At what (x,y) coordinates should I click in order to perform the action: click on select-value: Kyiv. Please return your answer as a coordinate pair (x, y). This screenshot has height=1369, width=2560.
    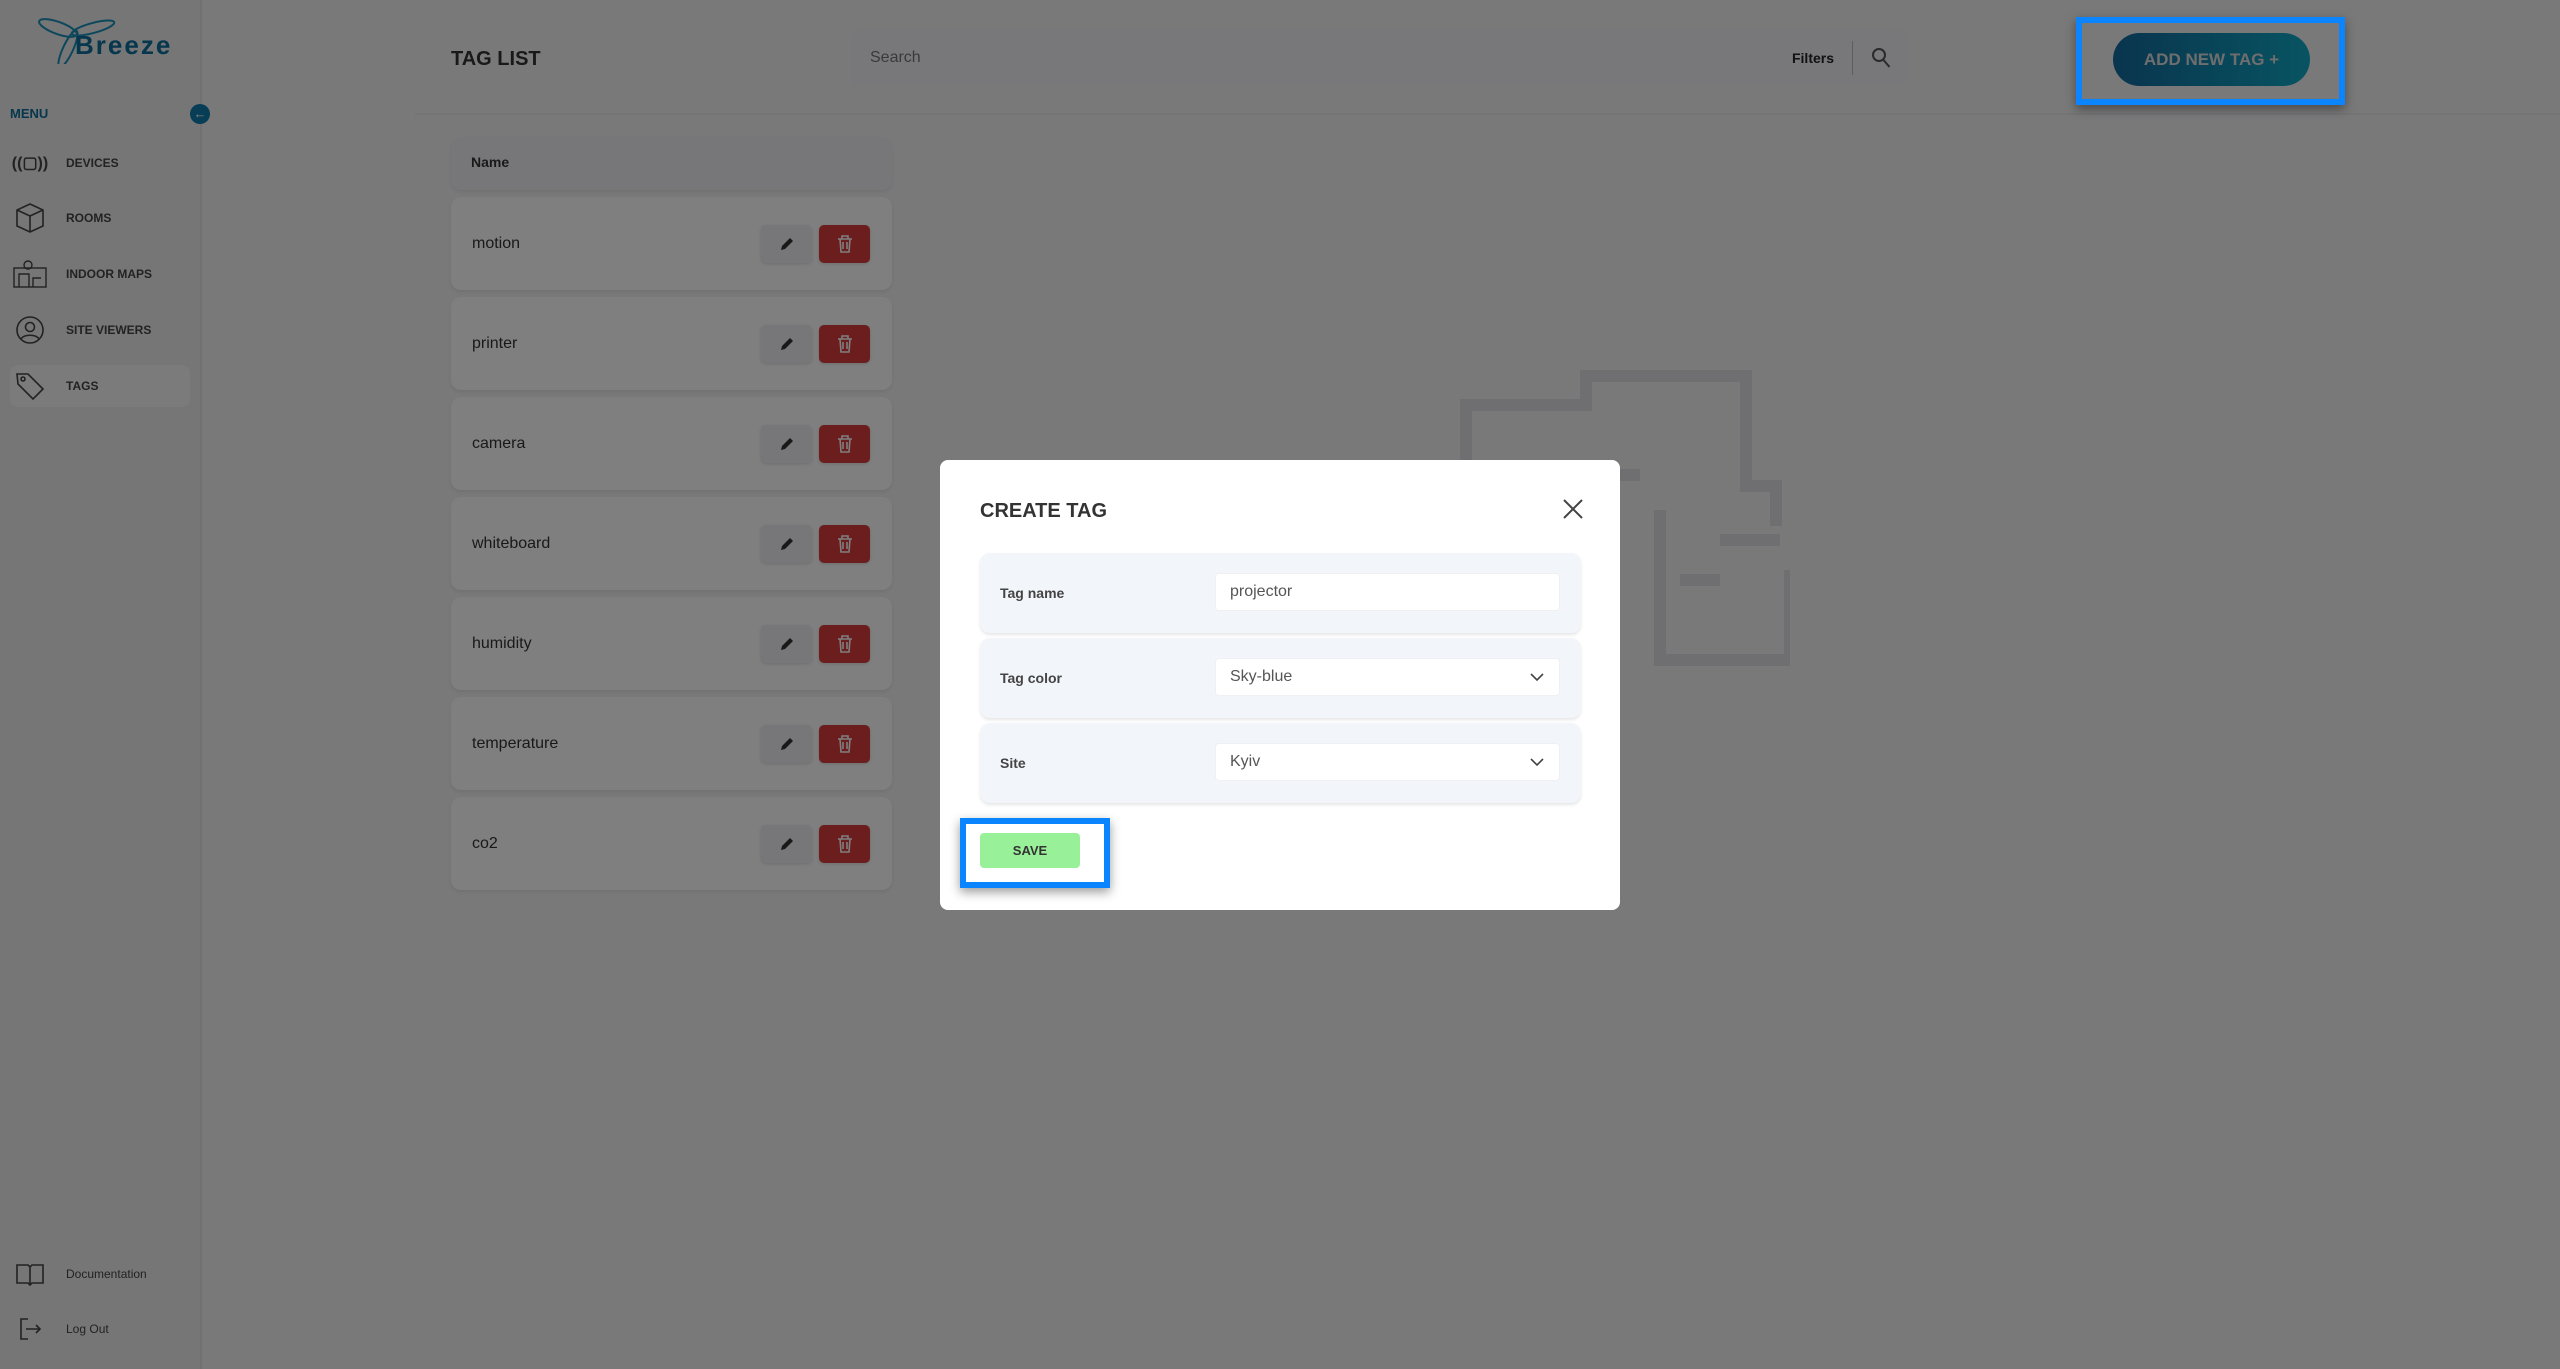
    Looking at the image, I should click on (1245, 761).